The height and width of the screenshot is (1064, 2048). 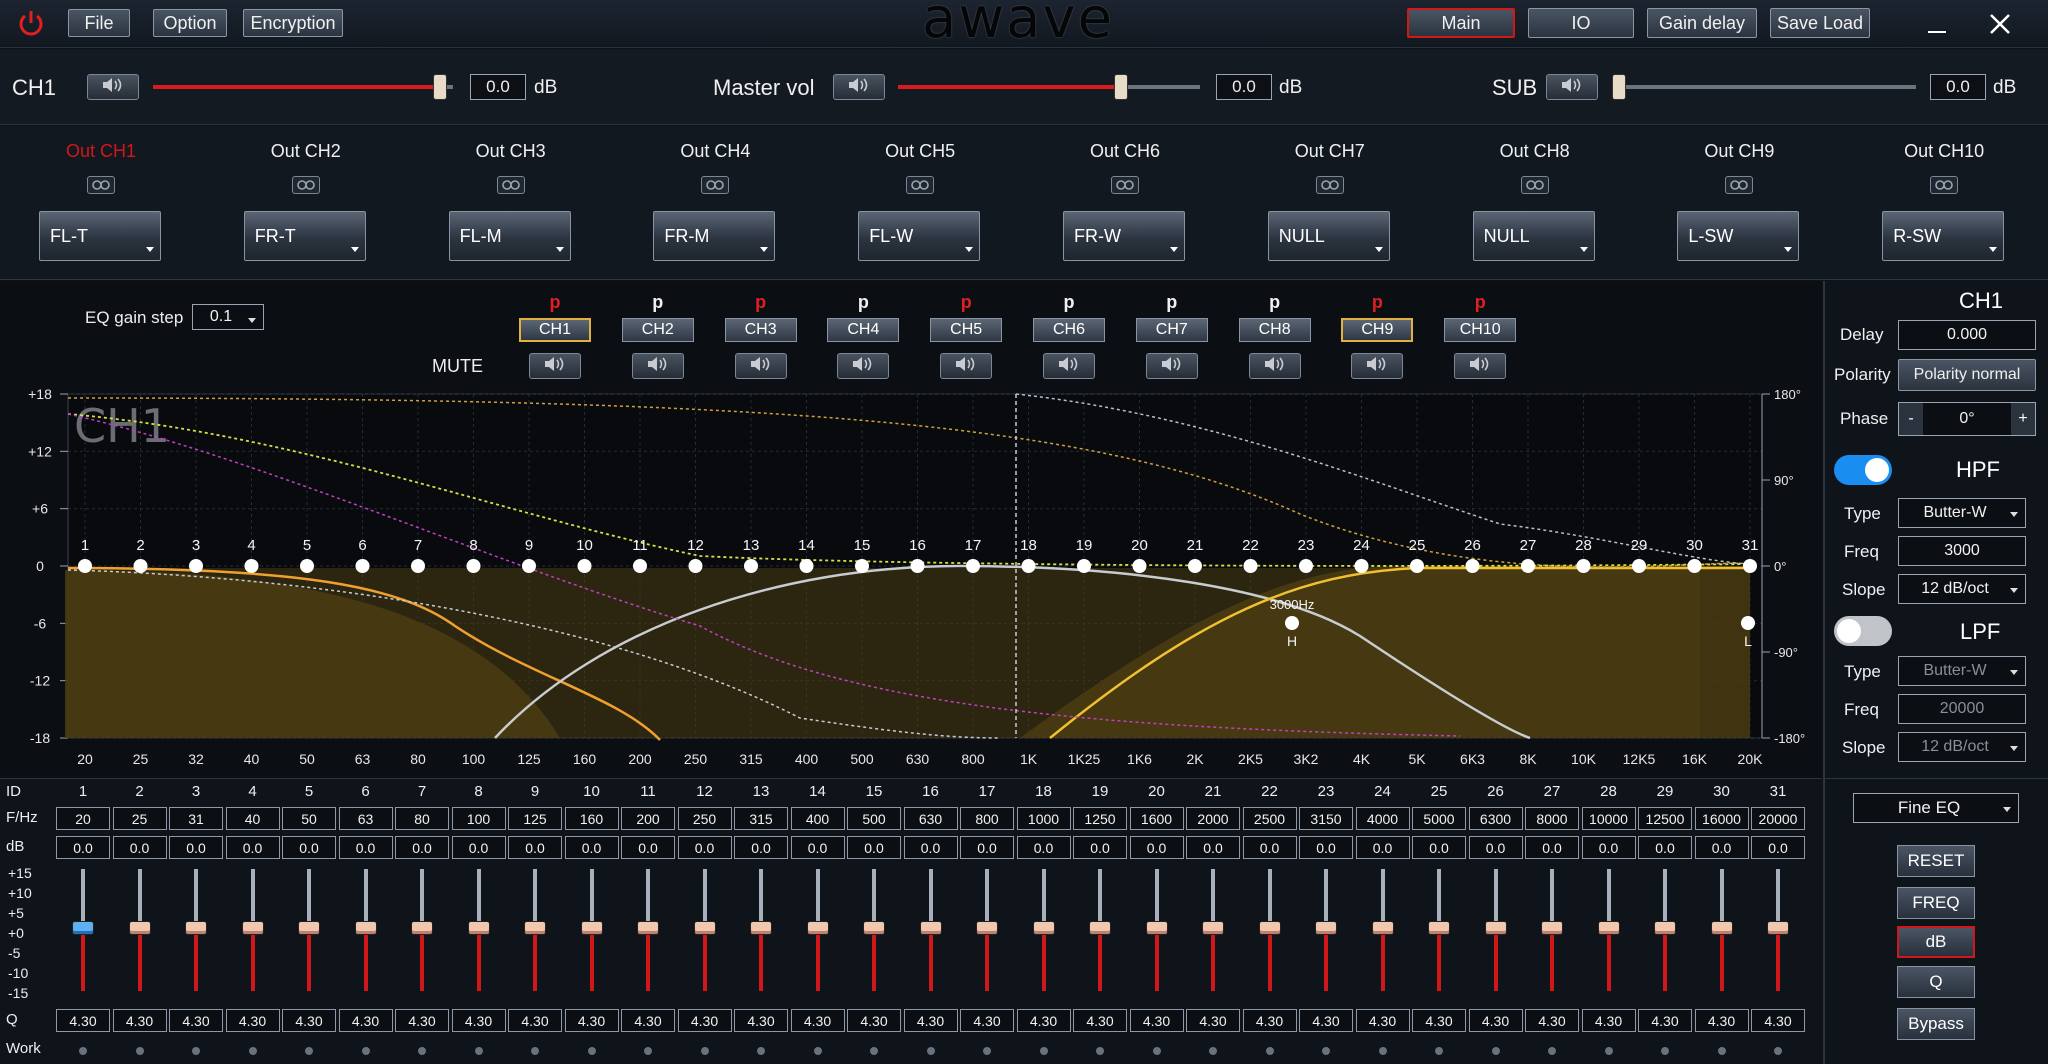 What do you see at coordinates (1171, 330) in the screenshot?
I see `eq-channel-tab: CH7` at bounding box center [1171, 330].